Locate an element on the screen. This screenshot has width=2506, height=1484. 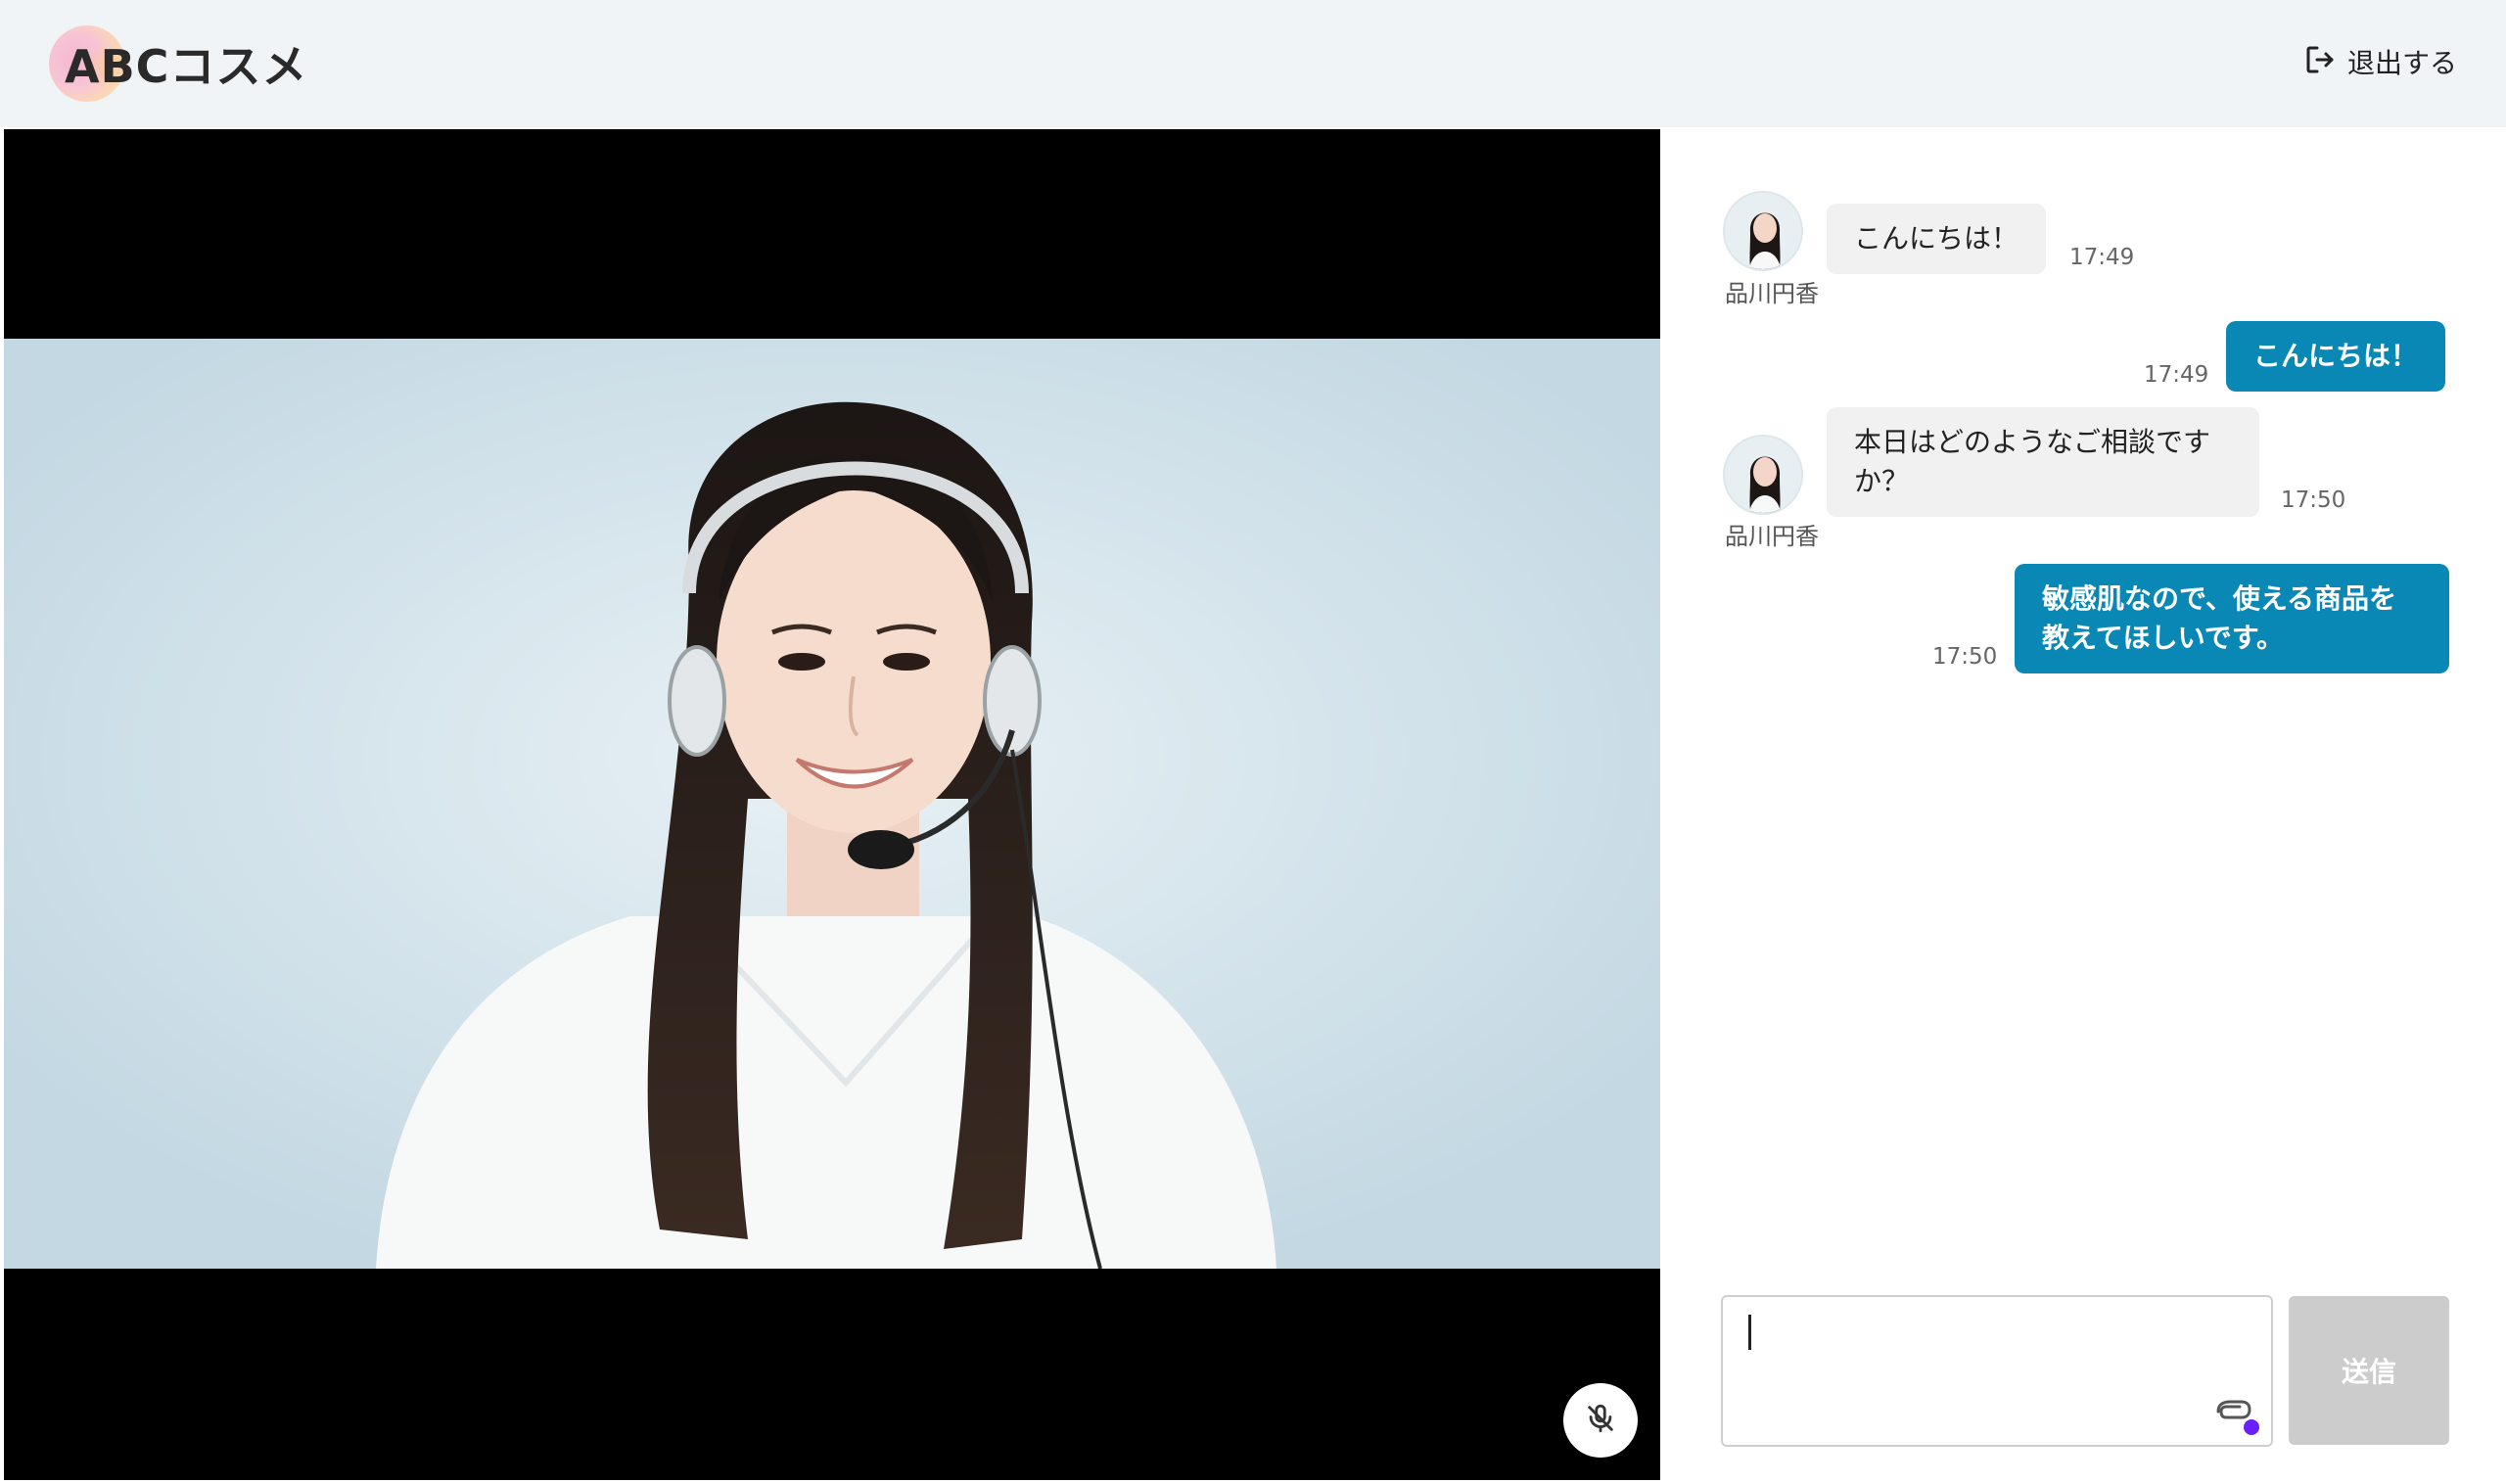
logout-label: 退出する is located at coordinates (2401, 63).